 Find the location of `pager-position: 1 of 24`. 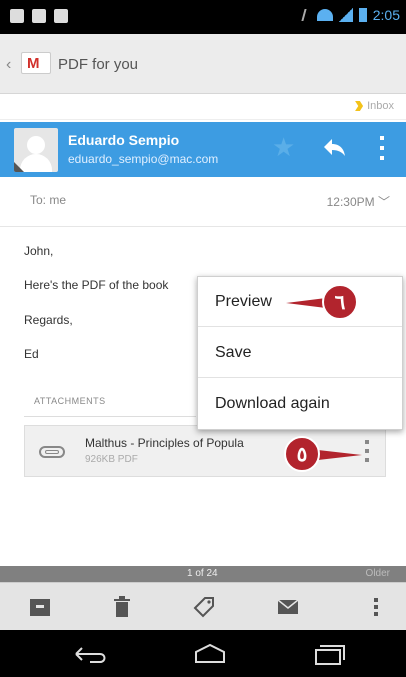

pager-position: 1 of 24 is located at coordinates (202, 573).